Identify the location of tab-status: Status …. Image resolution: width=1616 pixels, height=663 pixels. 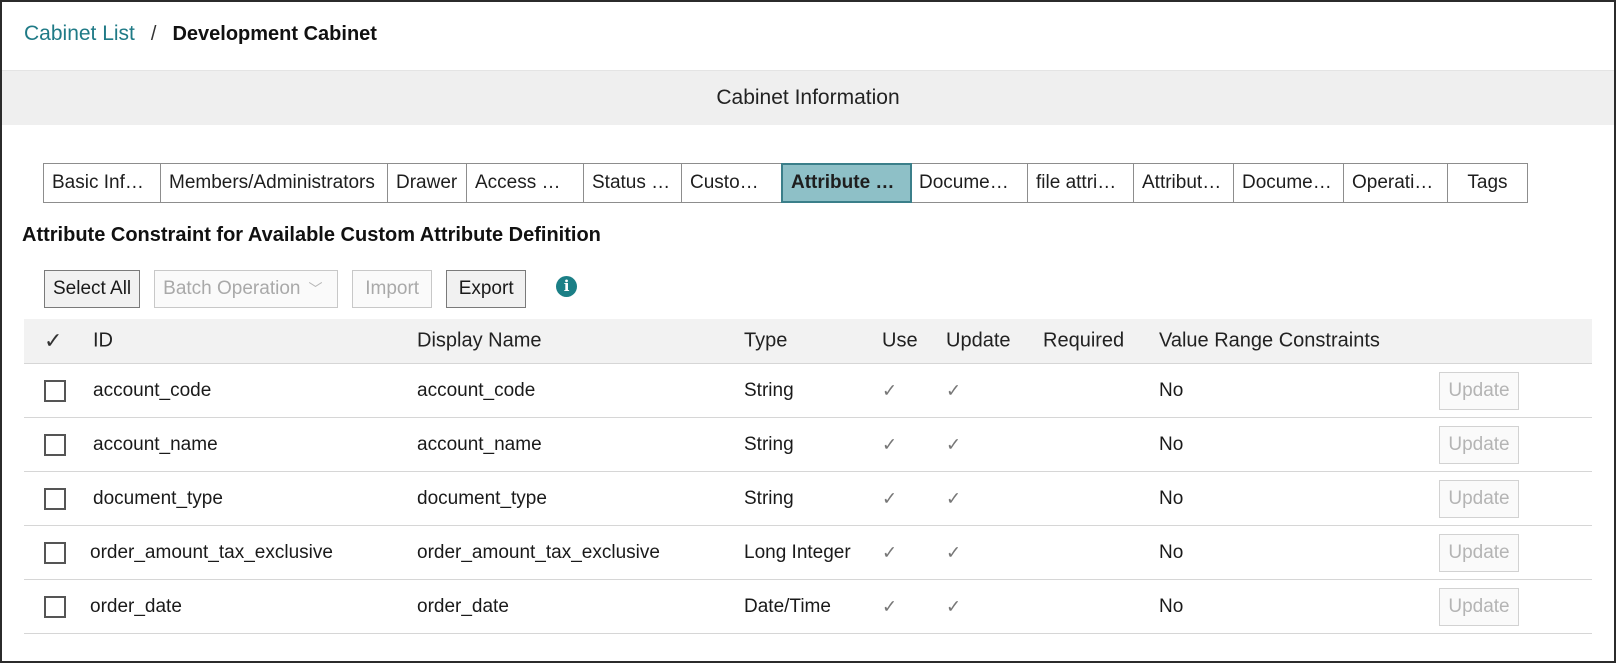
(633, 183).